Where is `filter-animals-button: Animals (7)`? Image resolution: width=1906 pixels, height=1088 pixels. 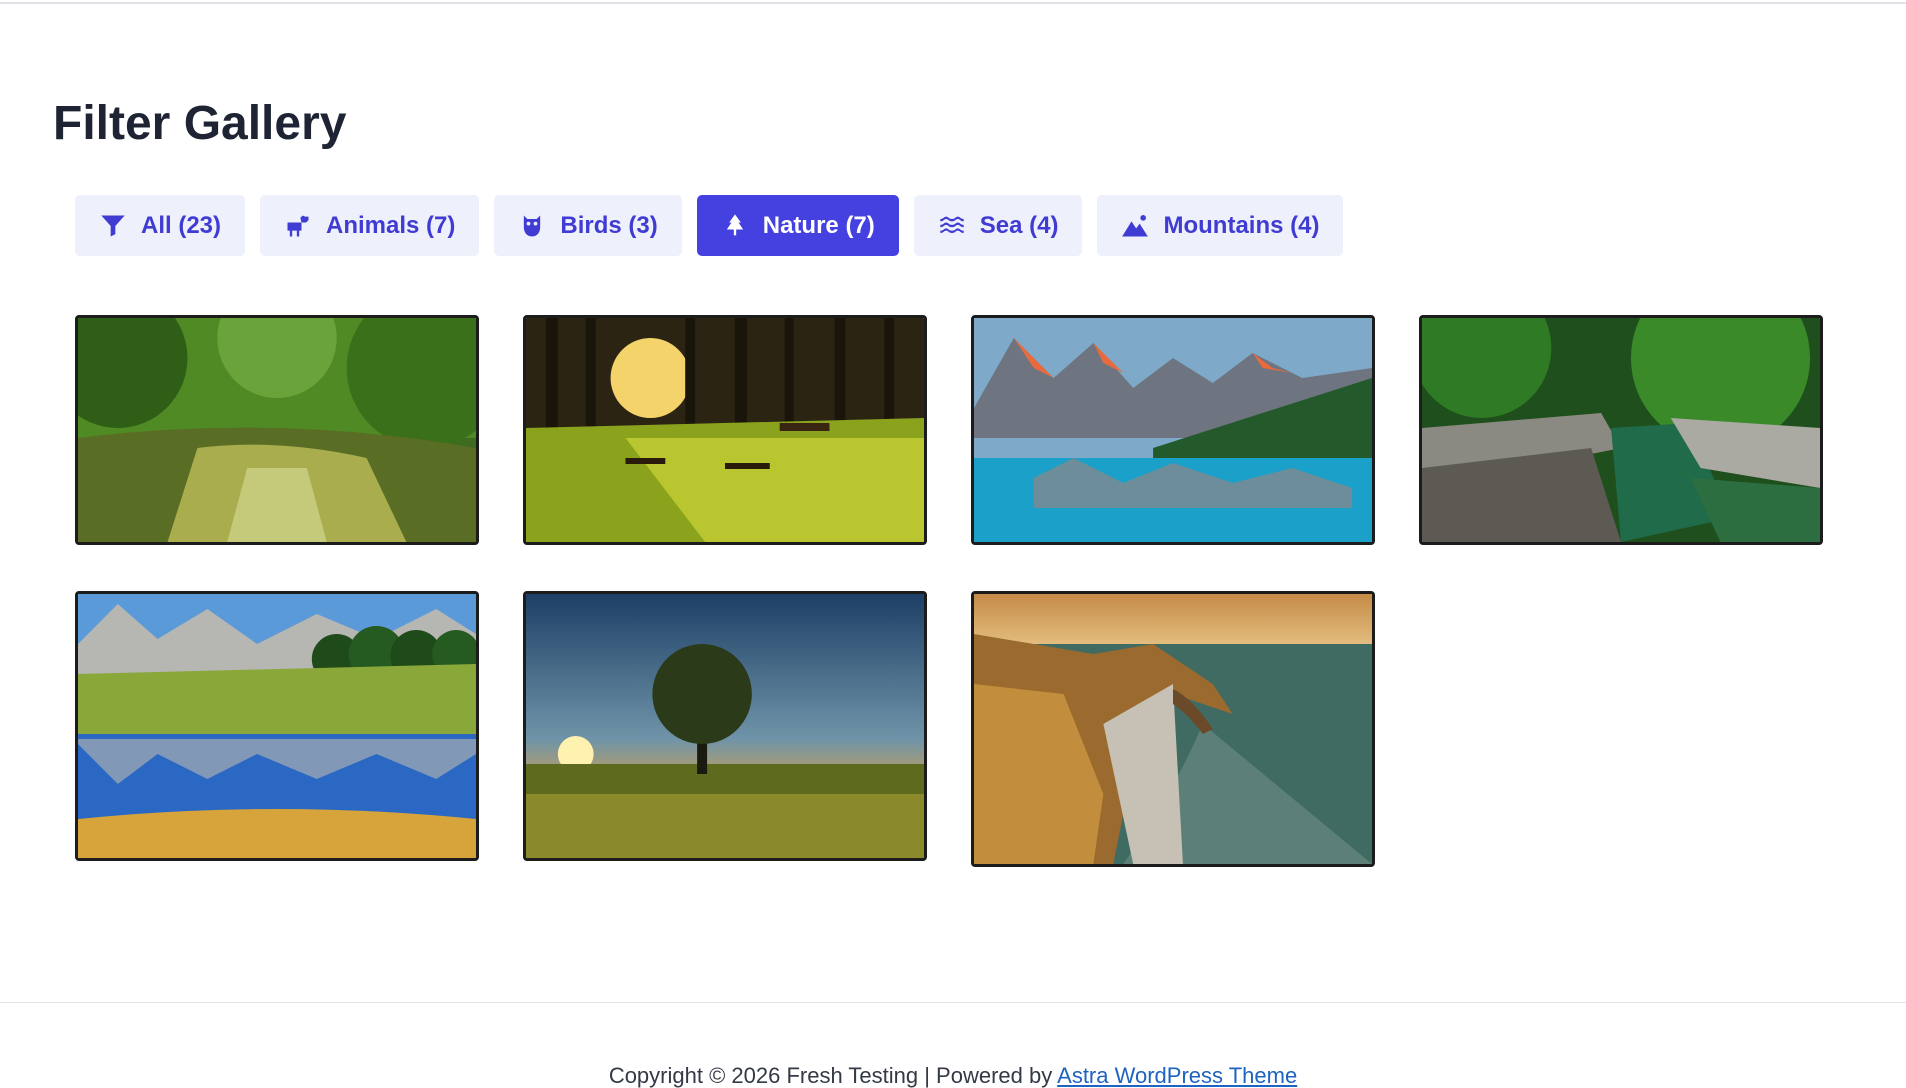
filter-animals-button: Animals (7) is located at coordinates (370, 225).